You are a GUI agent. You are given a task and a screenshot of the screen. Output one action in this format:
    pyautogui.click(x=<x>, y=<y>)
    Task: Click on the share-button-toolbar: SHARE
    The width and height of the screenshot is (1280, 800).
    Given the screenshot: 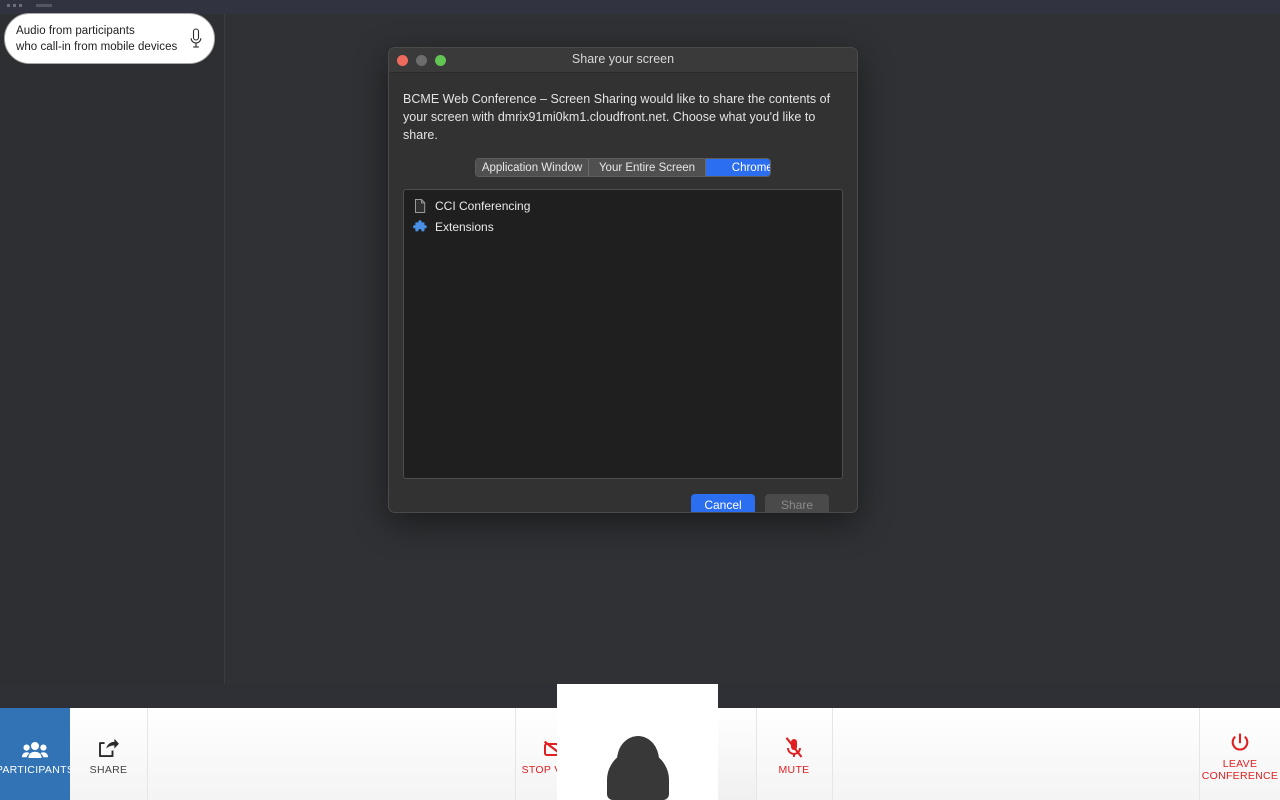 What is the action you would take?
    pyautogui.click(x=109, y=754)
    